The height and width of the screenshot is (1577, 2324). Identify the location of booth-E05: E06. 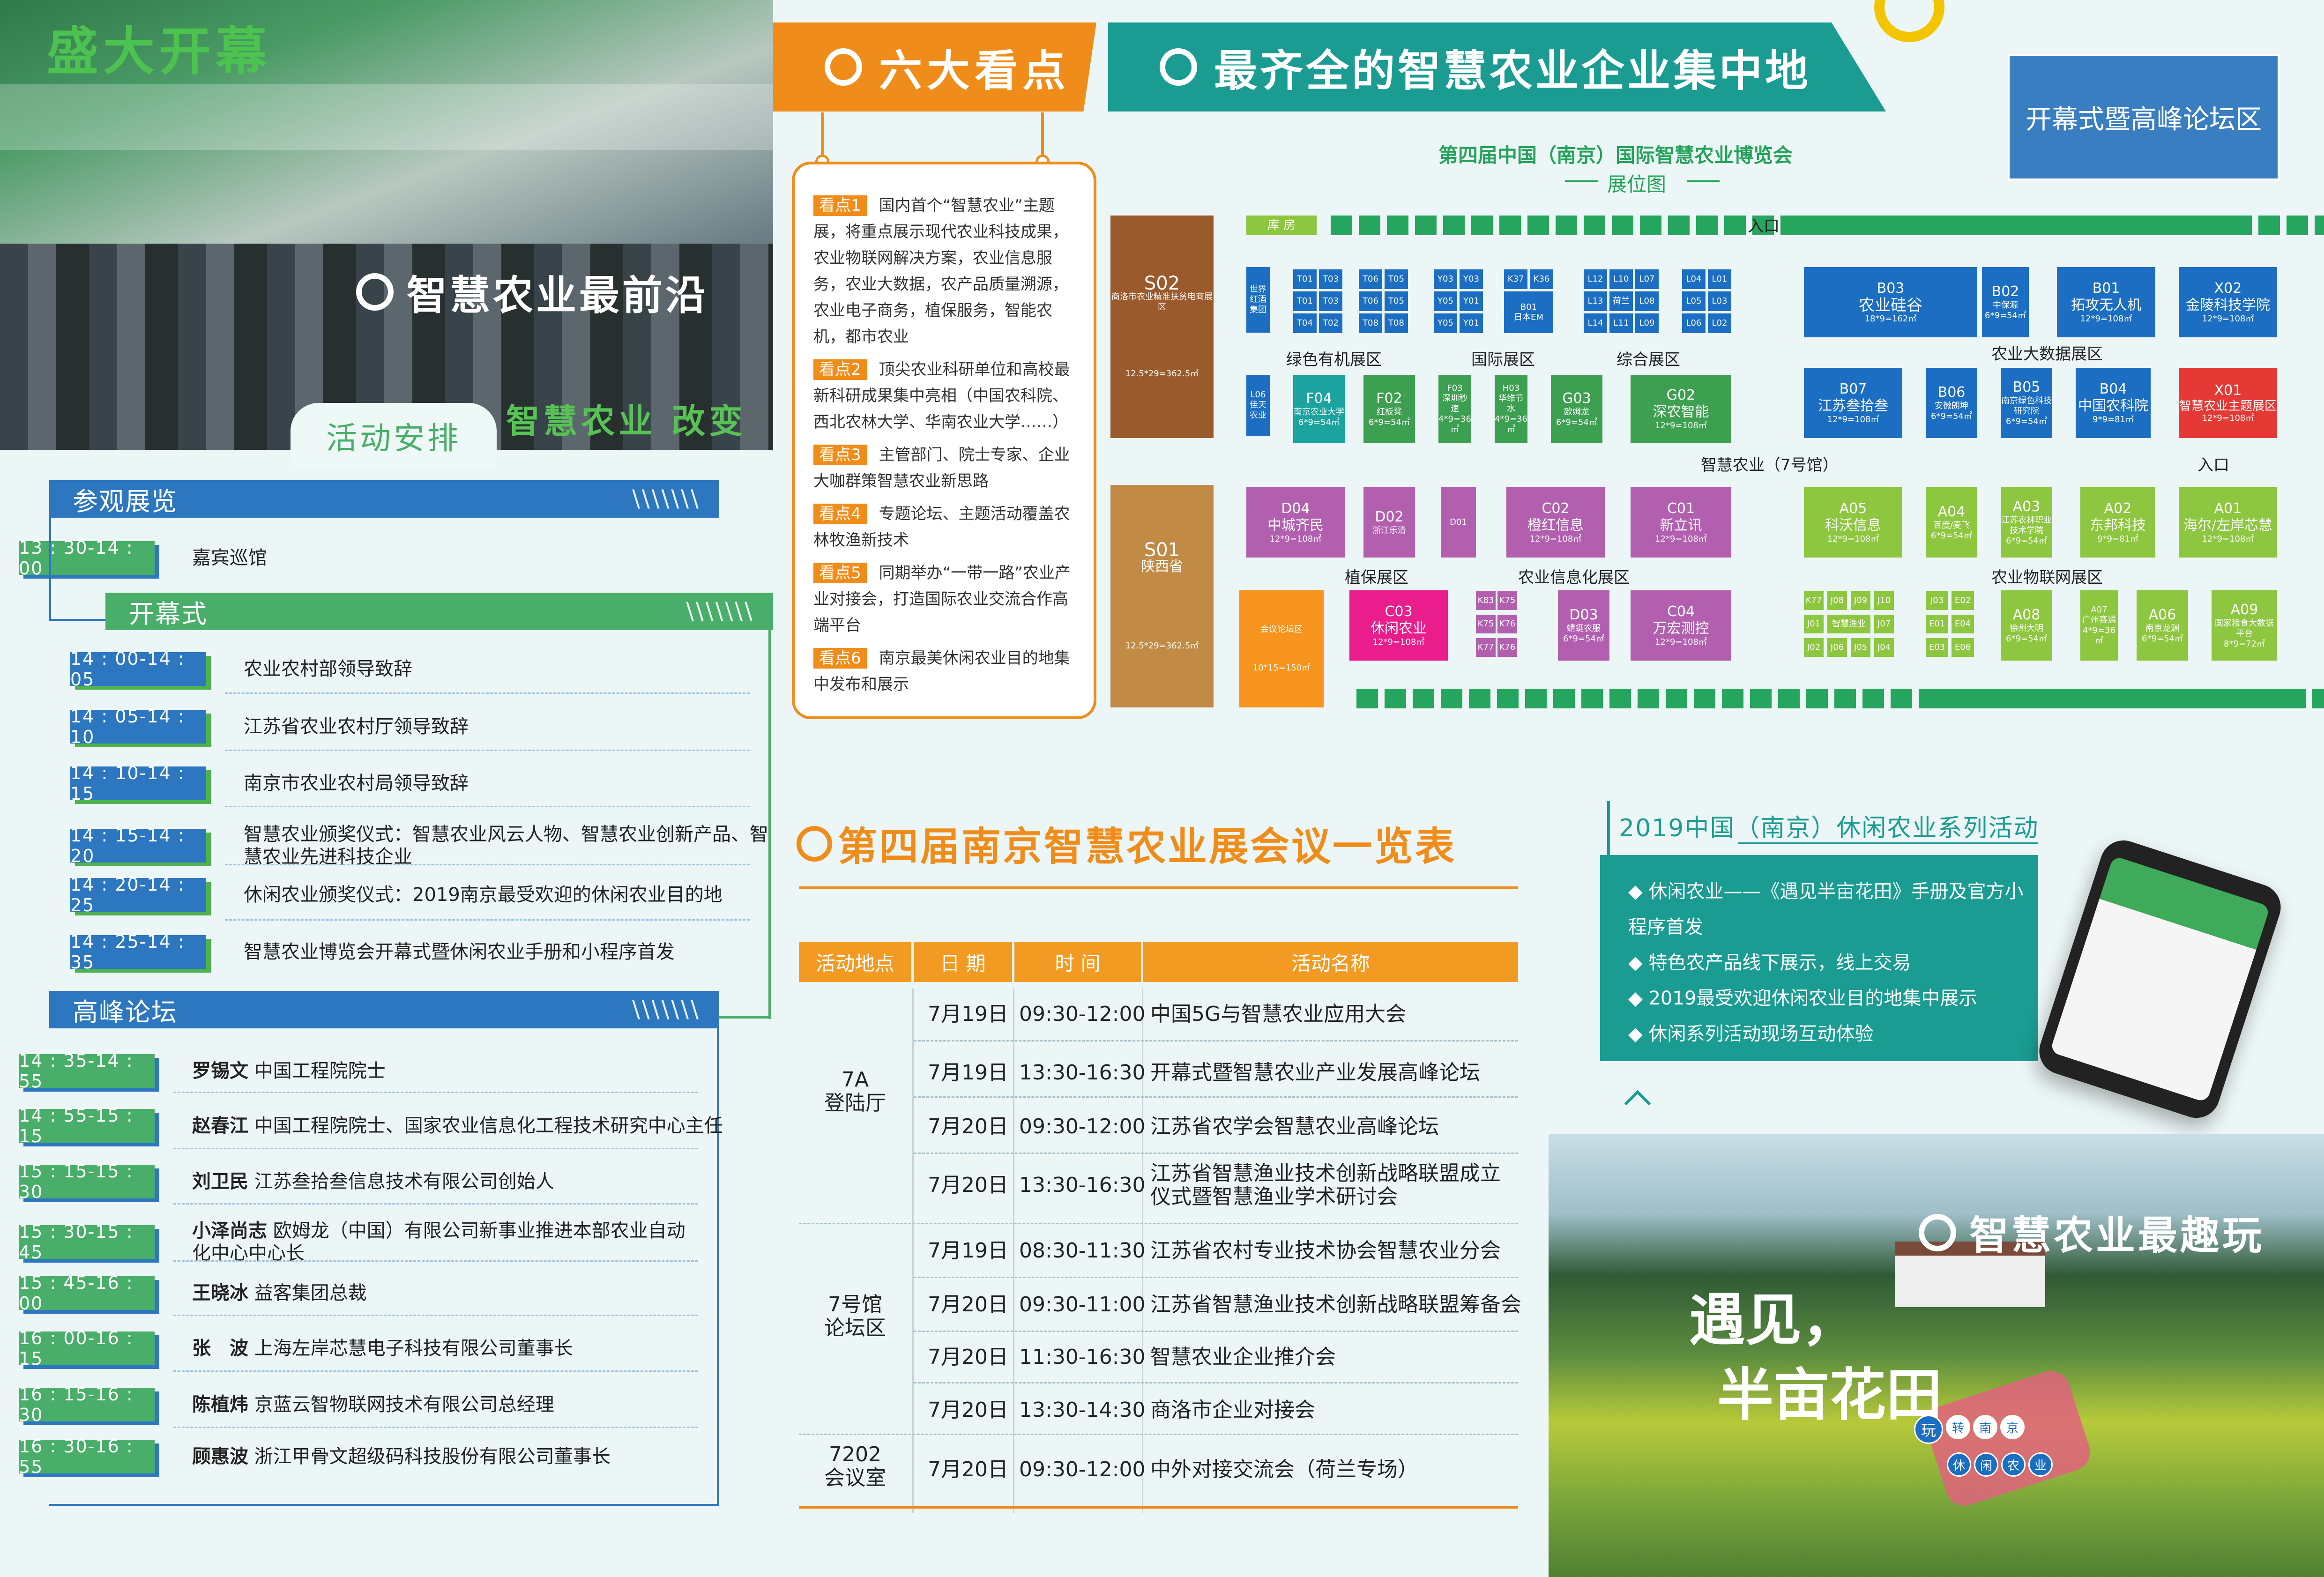
(1963, 647).